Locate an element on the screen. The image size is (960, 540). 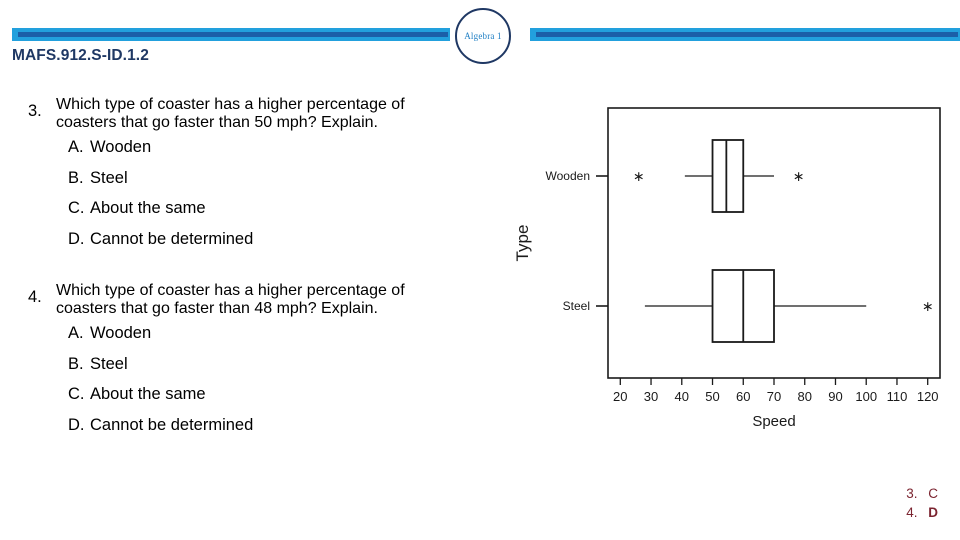
header-rule-right-inner is located at coordinates (747, 34).